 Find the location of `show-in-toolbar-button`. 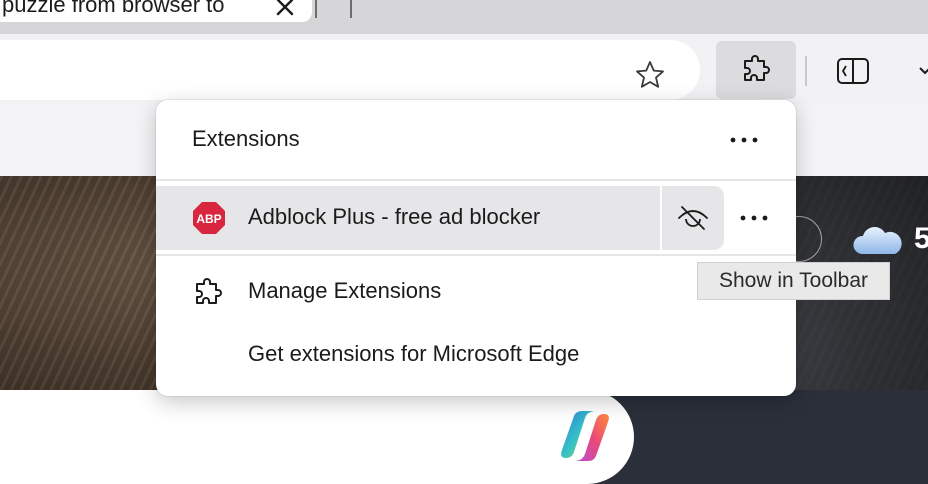

show-in-toolbar-button is located at coordinates (693, 218).